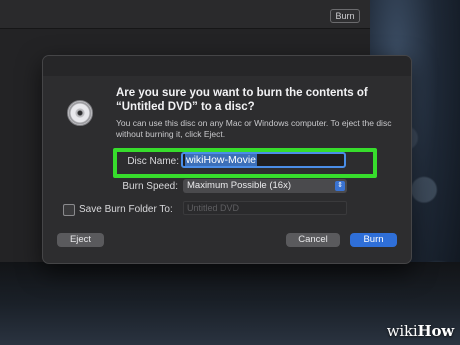  Describe the element at coordinates (239, 185) in the screenshot. I see `burn-speed-value: Maximum Possible (16x)` at that location.